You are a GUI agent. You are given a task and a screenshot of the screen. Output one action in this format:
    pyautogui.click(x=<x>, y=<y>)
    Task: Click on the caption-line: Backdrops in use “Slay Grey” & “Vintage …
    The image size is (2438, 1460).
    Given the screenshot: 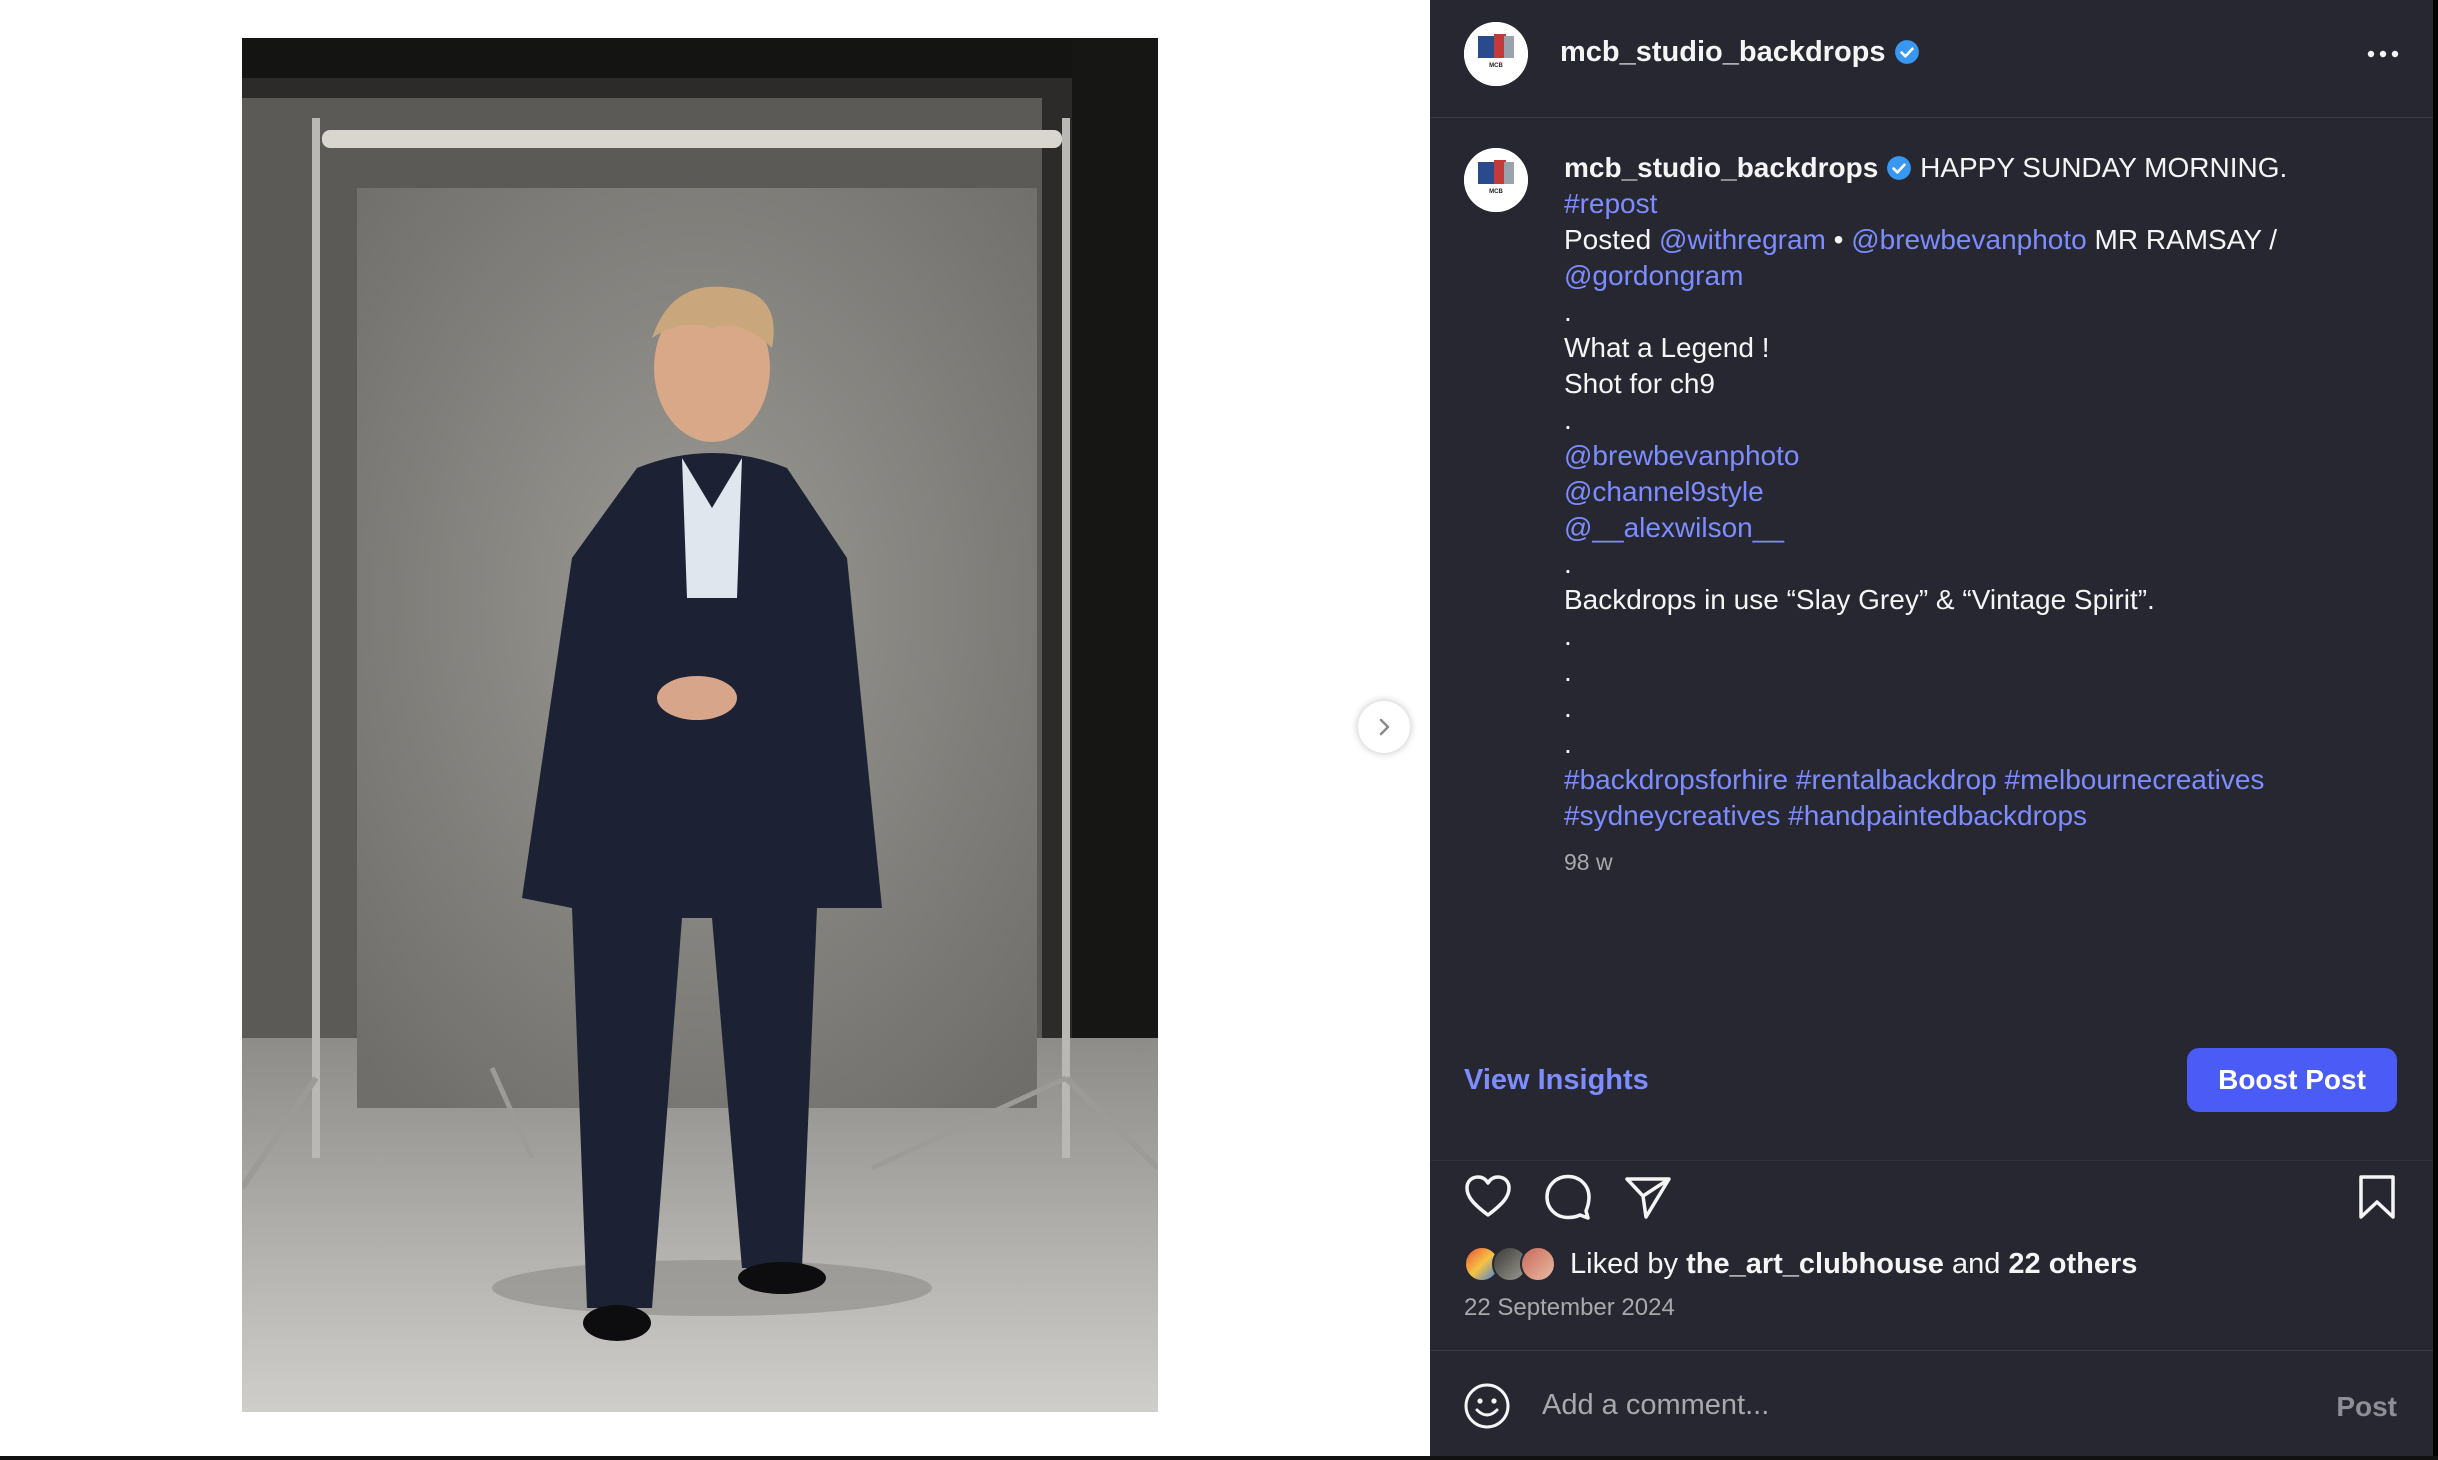 What is the action you would take?
    pyautogui.click(x=1974, y=600)
    